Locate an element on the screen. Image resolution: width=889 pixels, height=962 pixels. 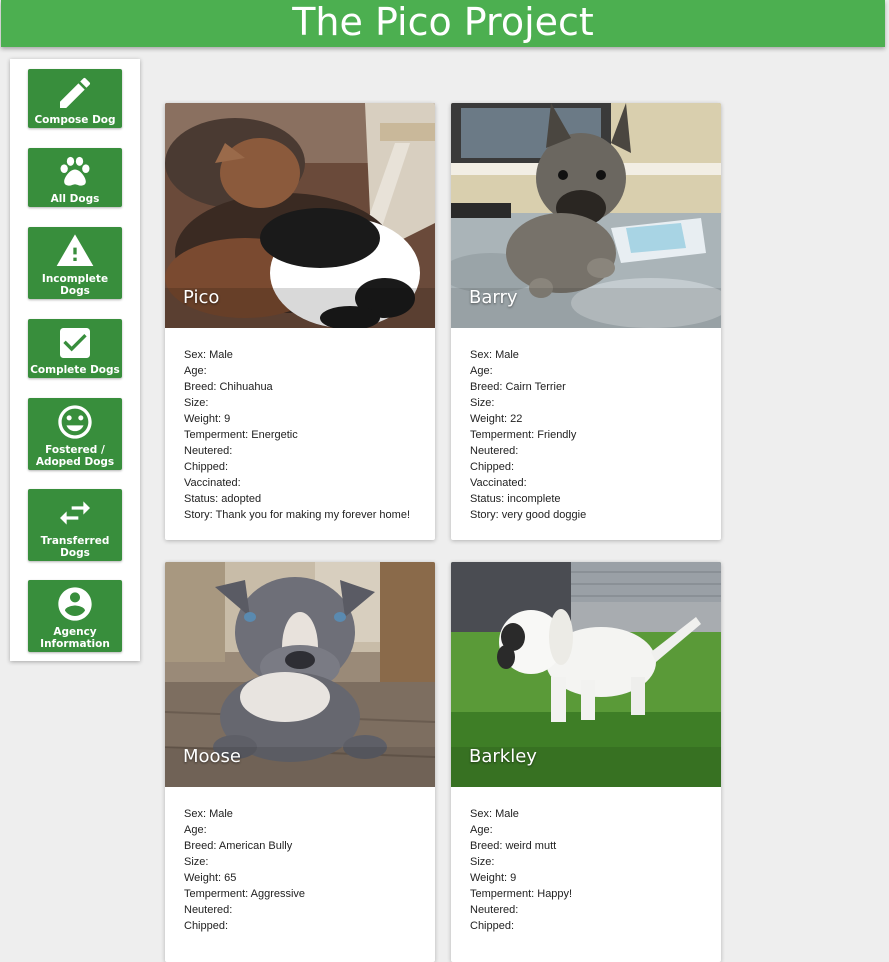
agency-information-button: Agency Information is located at coordinates (75, 616).